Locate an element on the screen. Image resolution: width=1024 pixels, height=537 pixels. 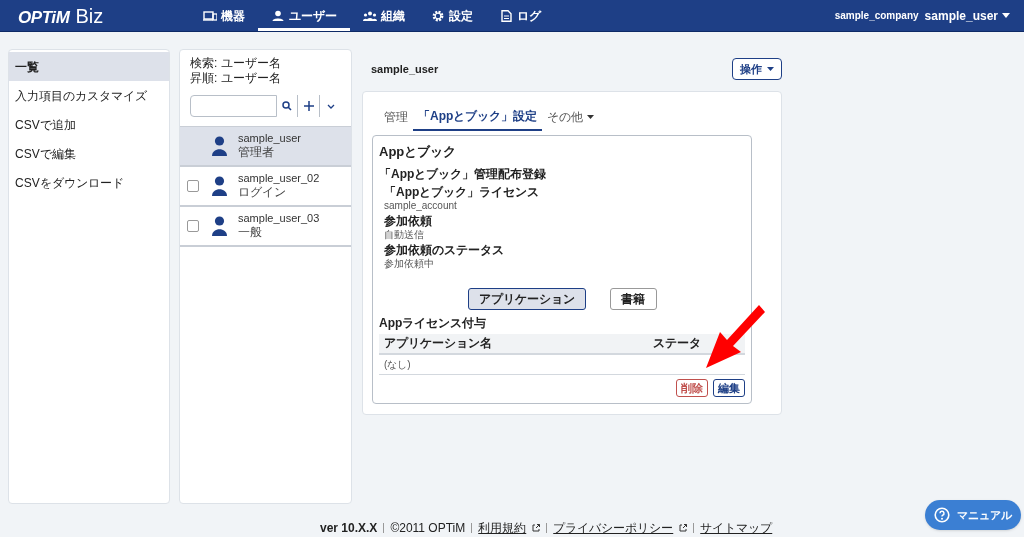
user-menu: sample_user is located at coordinates (967, 15).